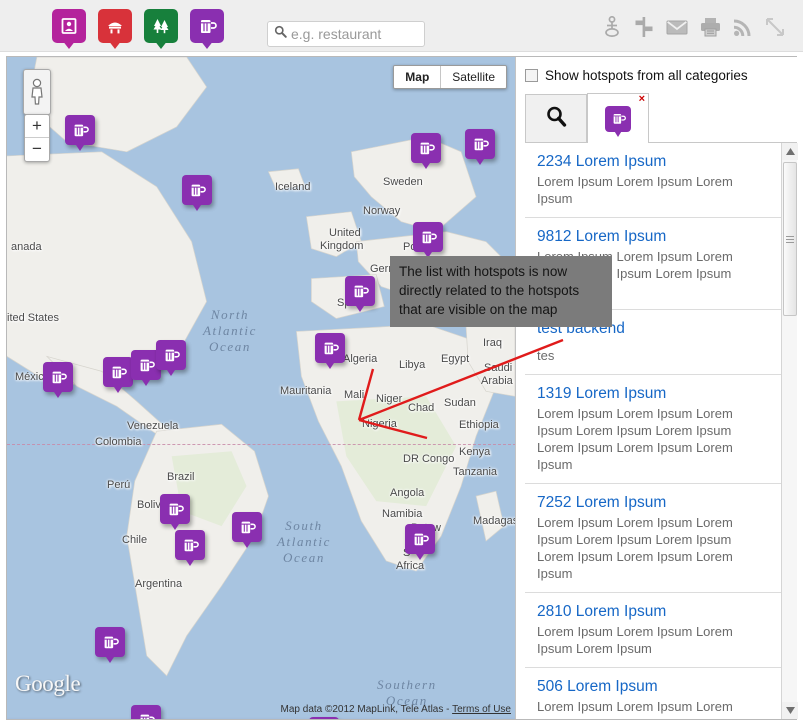  Describe the element at coordinates (710, 29) in the screenshot. I see `print-icon` at that location.